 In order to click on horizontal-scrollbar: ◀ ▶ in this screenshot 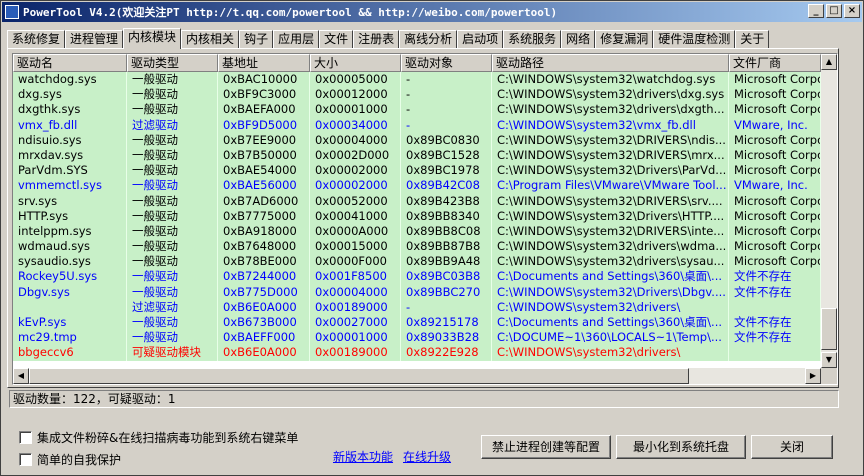, I will do `click(417, 376)`.